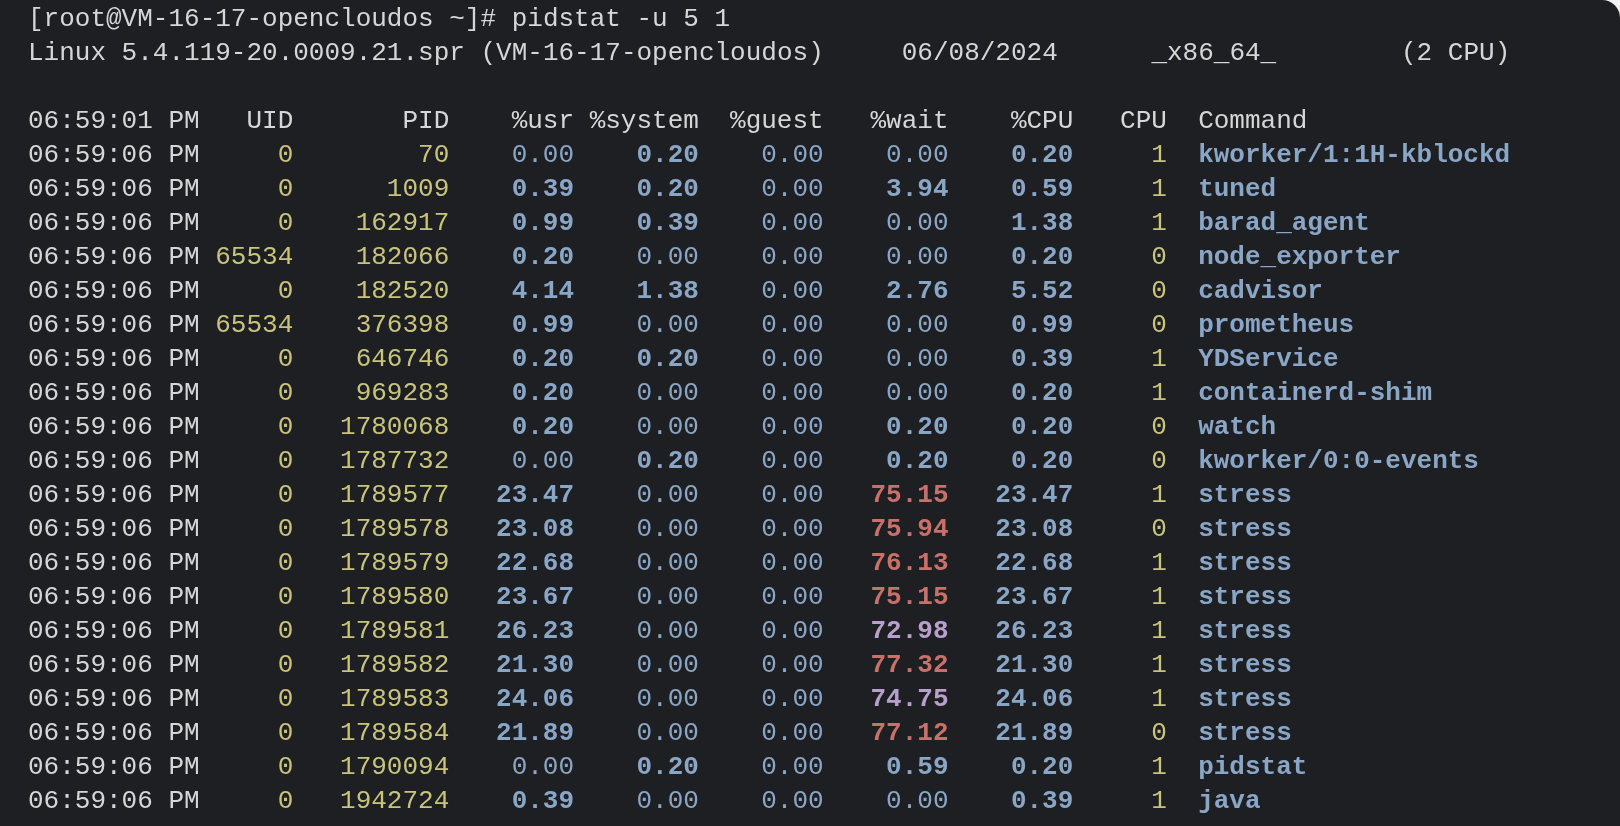  Describe the element at coordinates (1354, 155) in the screenshot. I see `command-cell-text: kworker/1:1H-kblockd` at that location.